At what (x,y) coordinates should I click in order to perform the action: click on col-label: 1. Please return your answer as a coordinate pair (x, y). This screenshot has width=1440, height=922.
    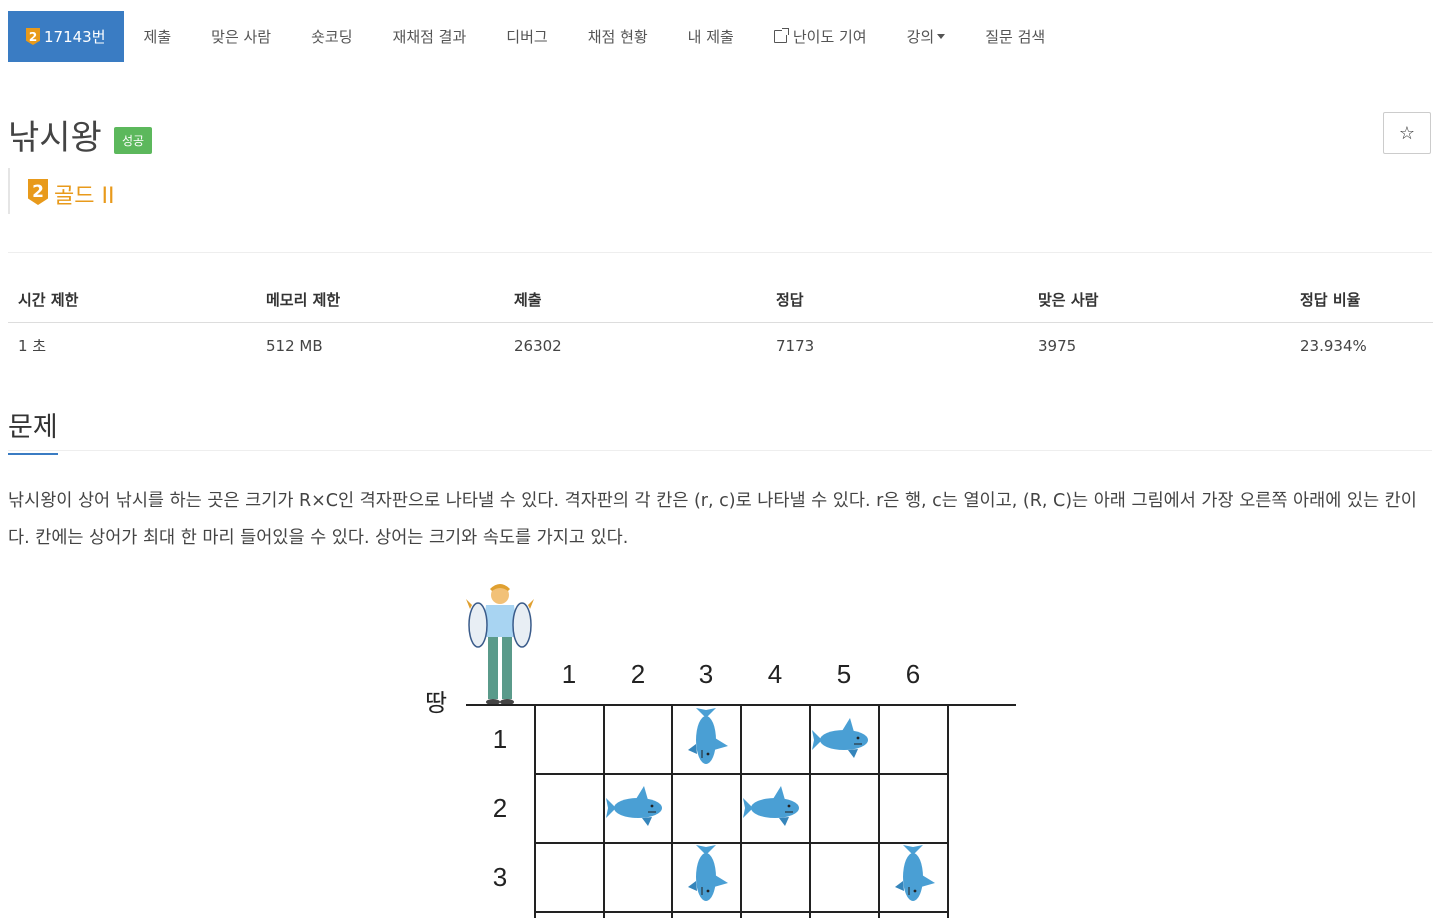
    Looking at the image, I should click on (569, 674).